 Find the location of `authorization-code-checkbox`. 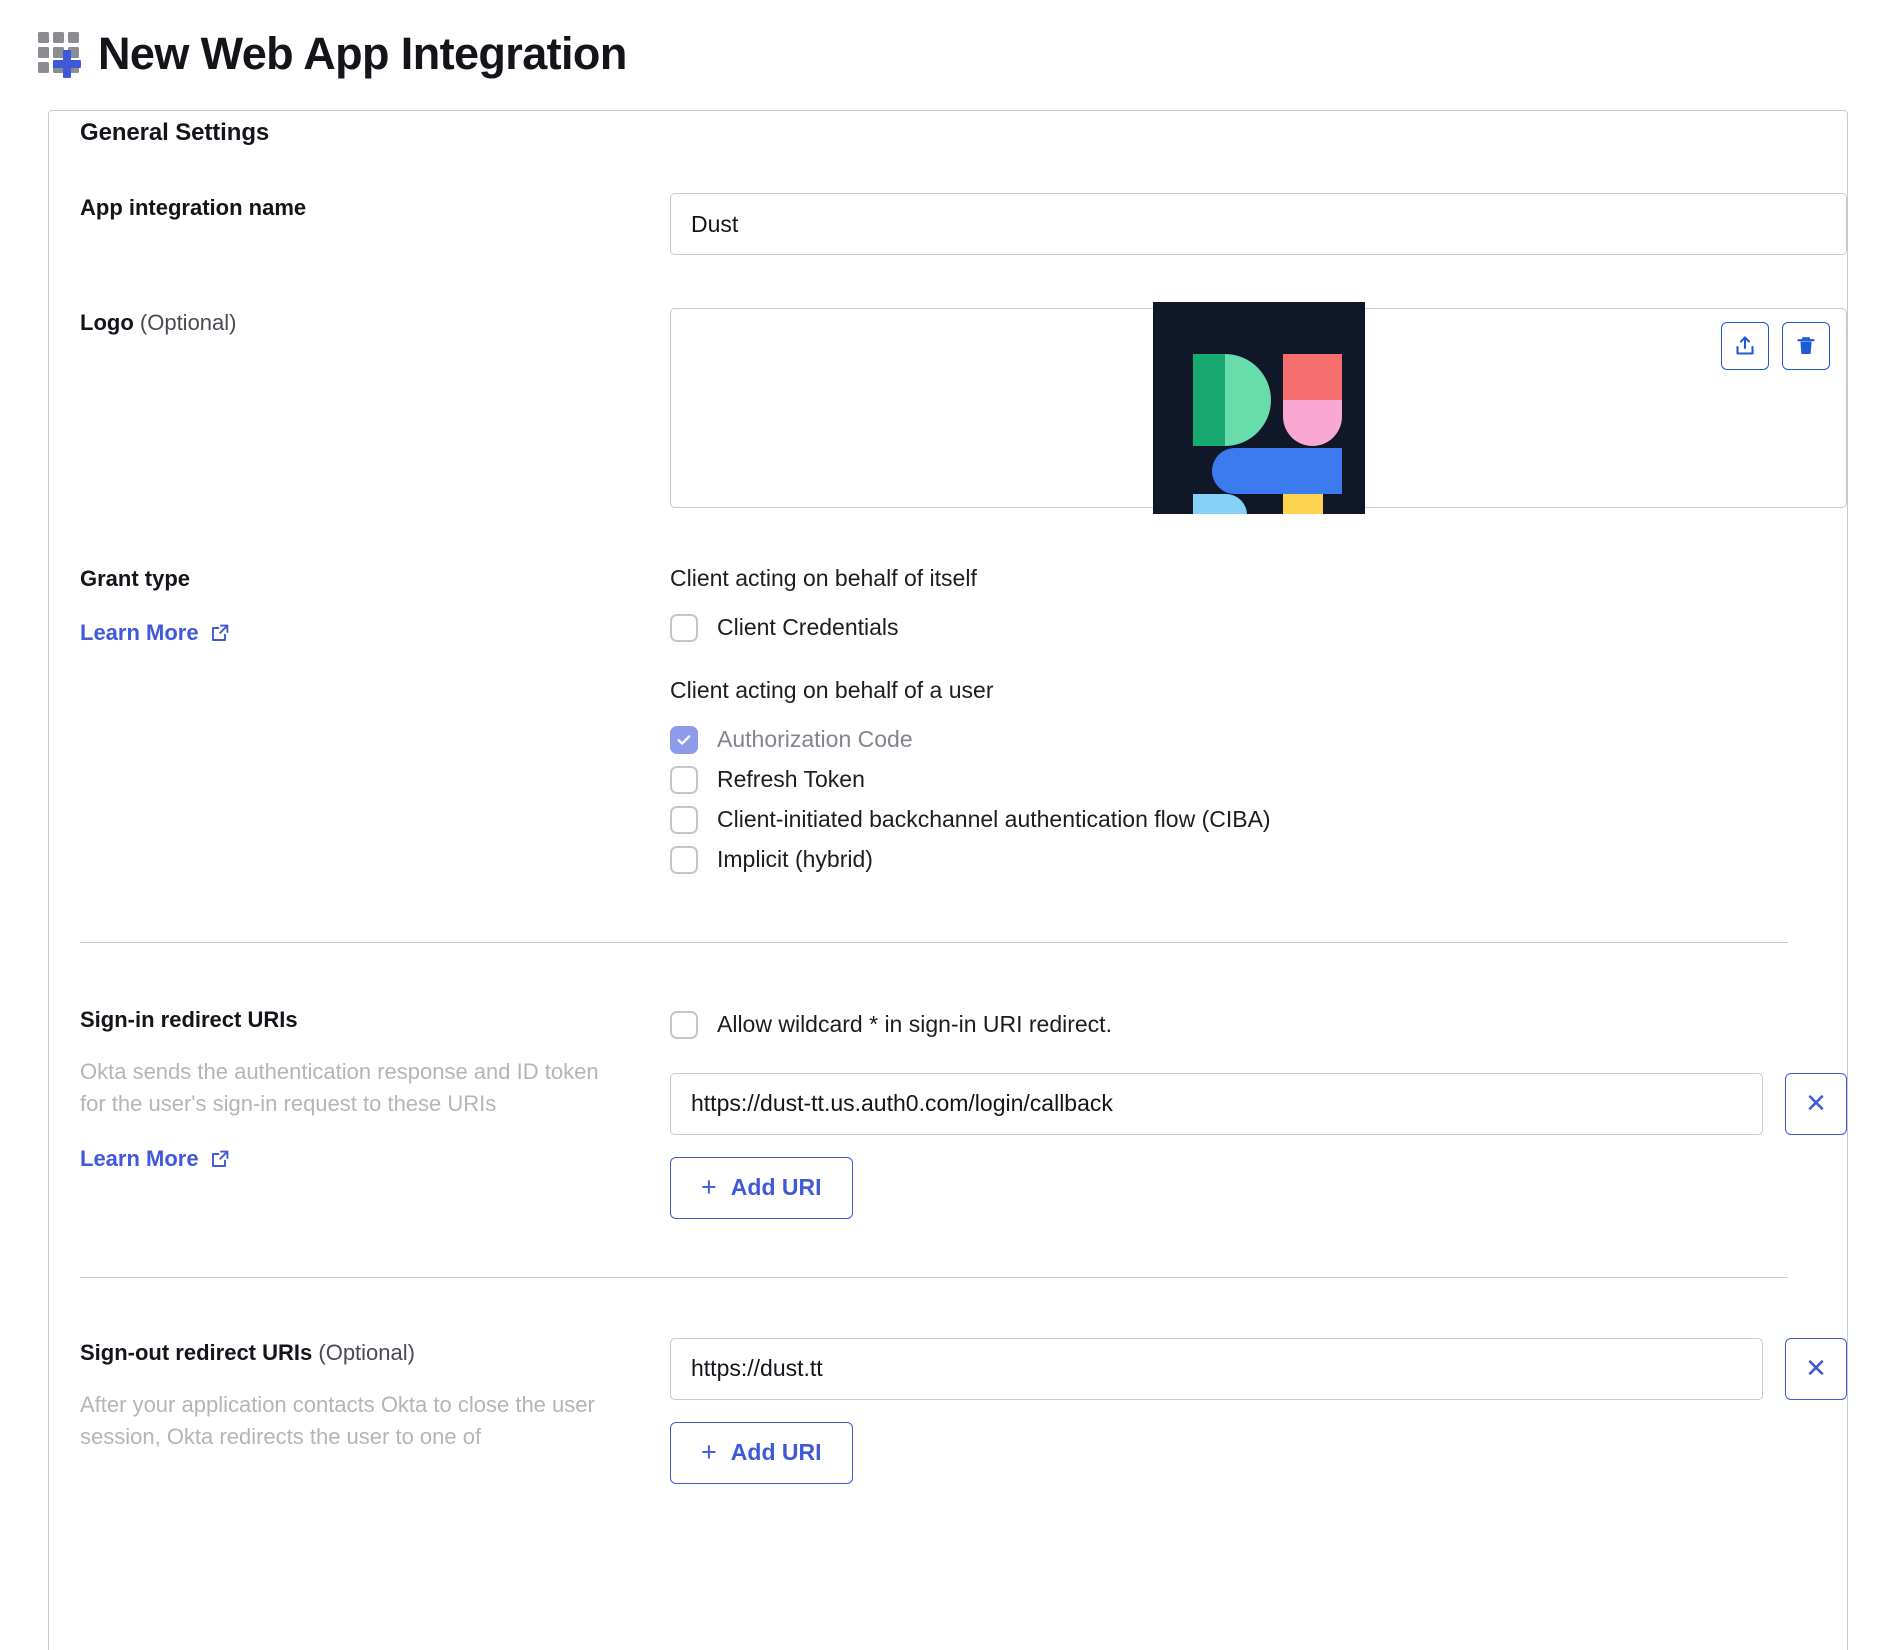

authorization-code-checkbox is located at coordinates (684, 739).